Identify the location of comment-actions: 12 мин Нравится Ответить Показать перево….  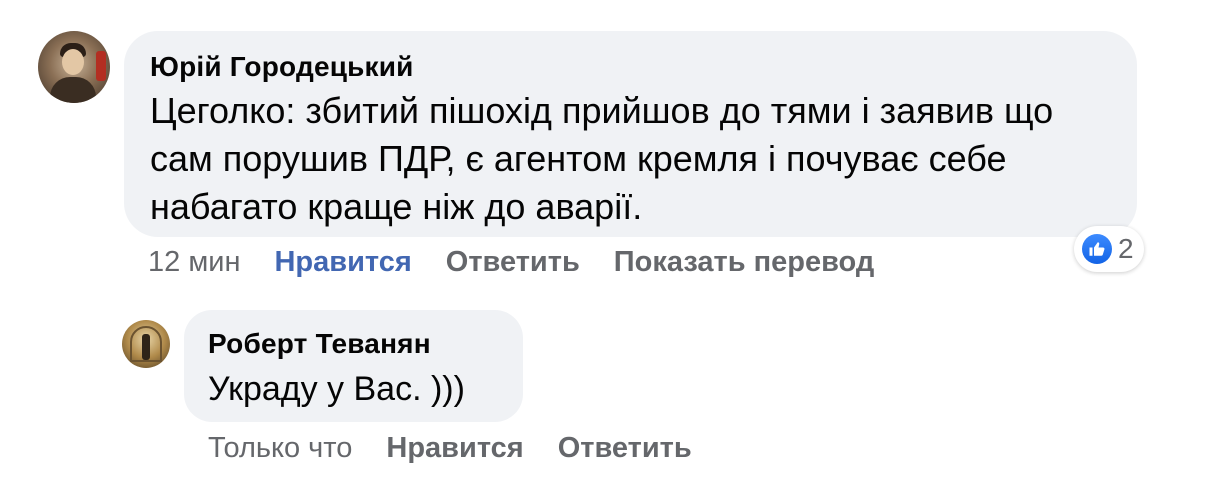
(528, 262).